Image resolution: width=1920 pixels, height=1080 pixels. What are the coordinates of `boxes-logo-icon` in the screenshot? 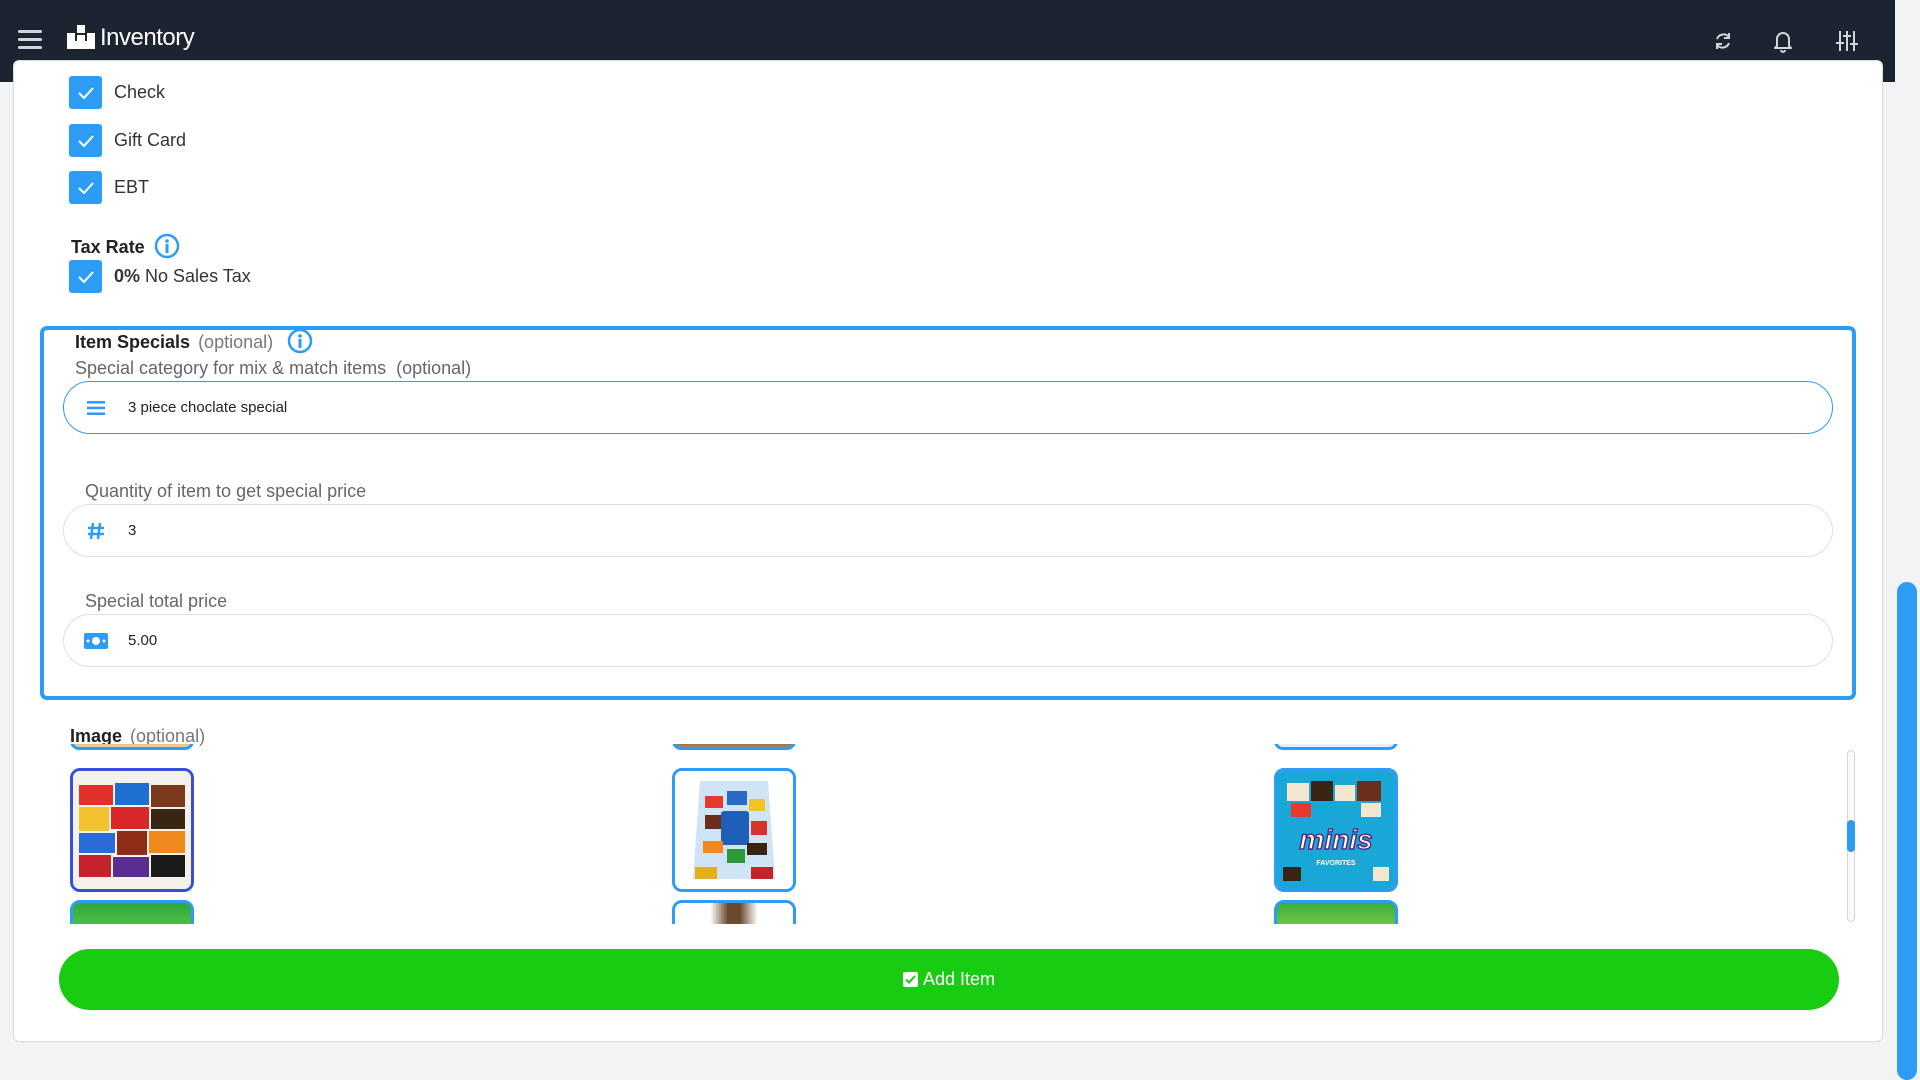 It's located at (81, 37).